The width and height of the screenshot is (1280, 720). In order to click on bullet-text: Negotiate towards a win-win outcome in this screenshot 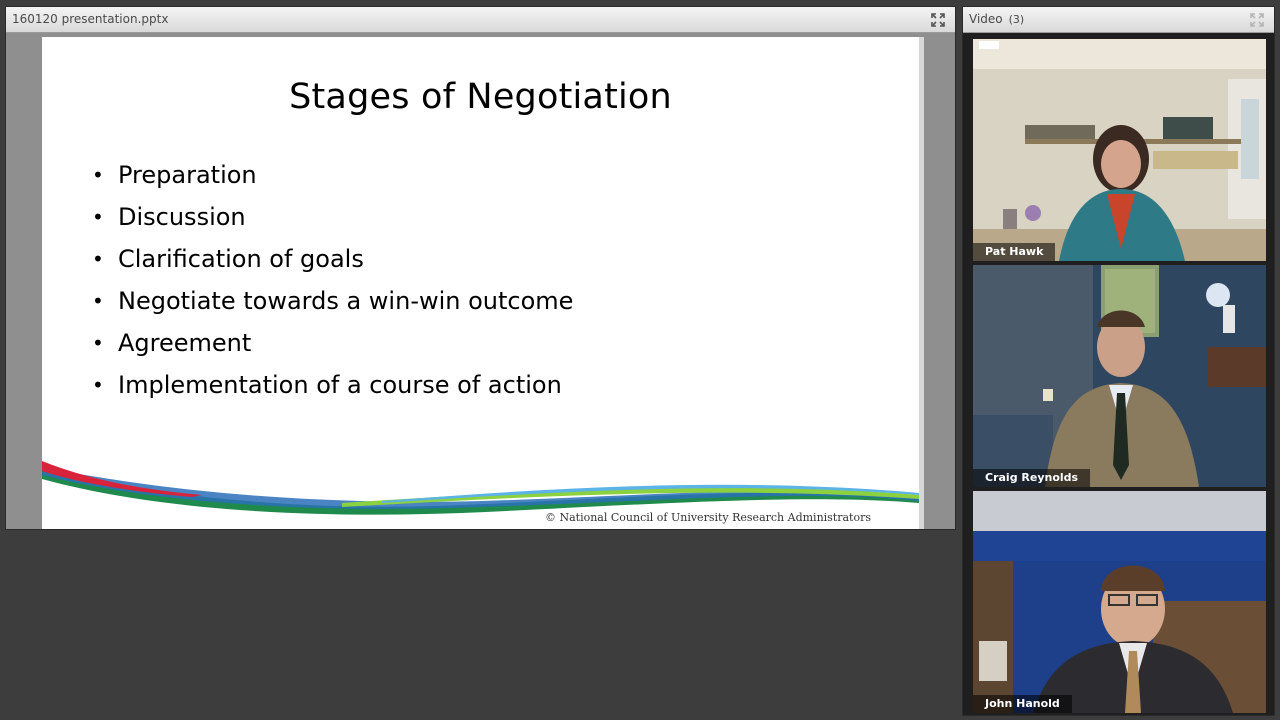, I will do `click(346, 301)`.